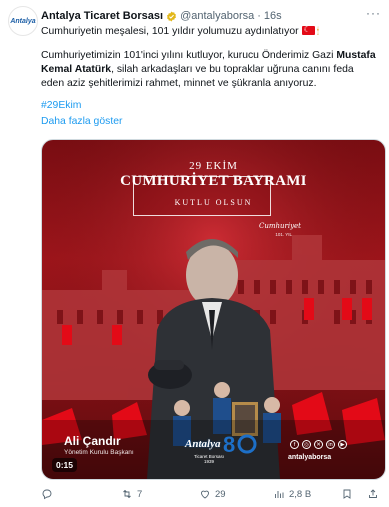  Describe the element at coordinates (373, 13) in the screenshot. I see `more-icon: ···` at that location.